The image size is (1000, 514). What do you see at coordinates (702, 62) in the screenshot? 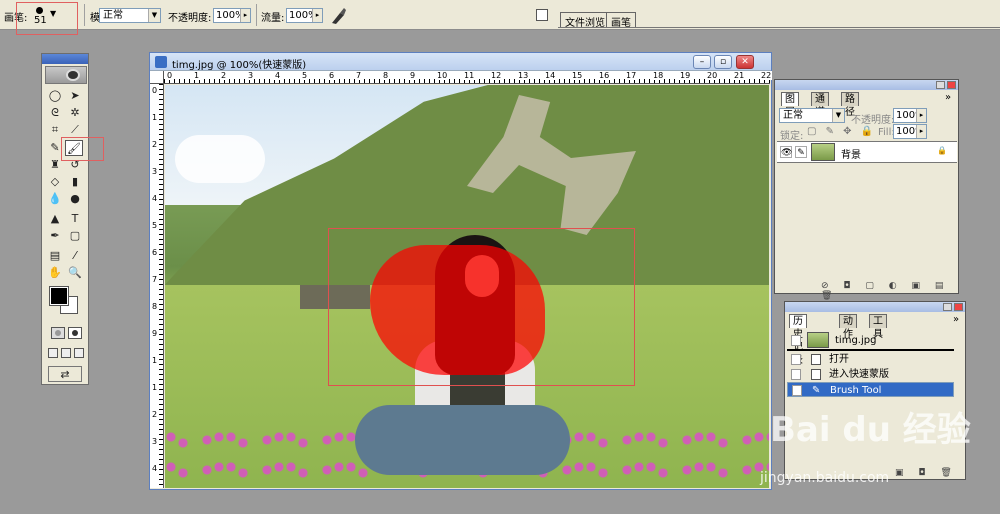
I see `minimize-button: –` at bounding box center [702, 62].